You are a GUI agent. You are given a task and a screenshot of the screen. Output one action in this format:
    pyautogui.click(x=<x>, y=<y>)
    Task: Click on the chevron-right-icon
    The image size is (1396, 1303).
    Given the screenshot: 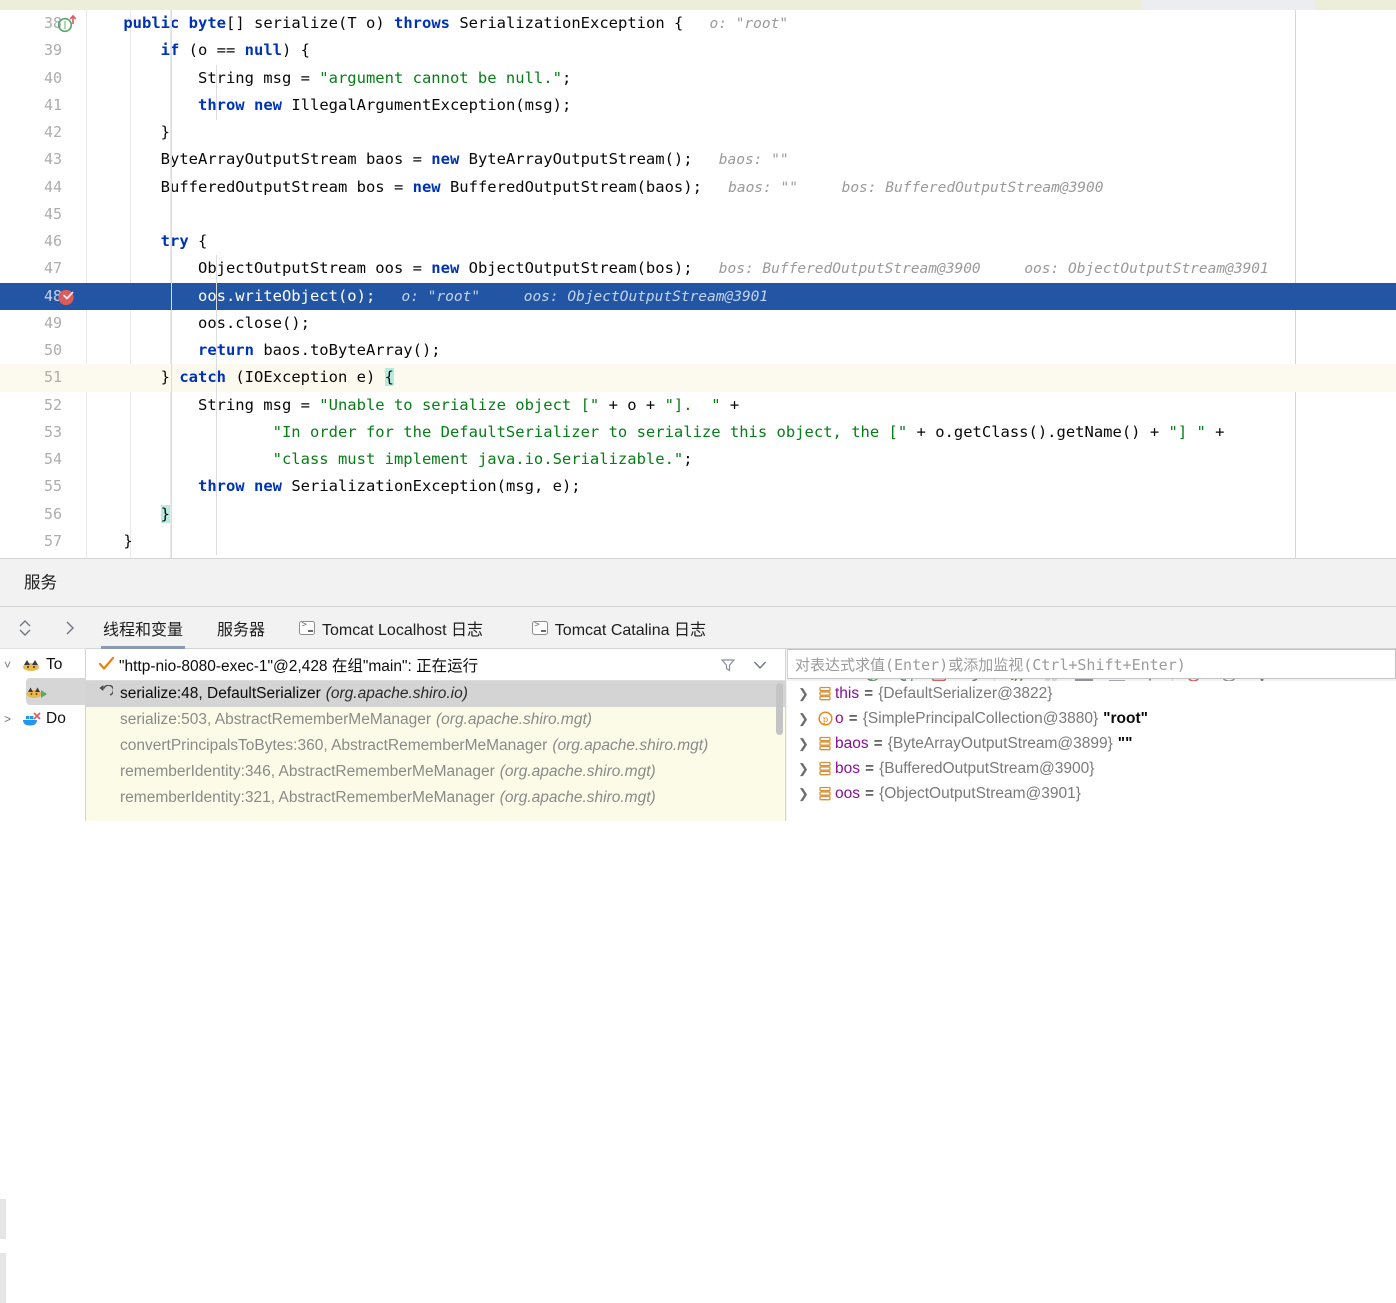 What is the action you would take?
    pyautogui.click(x=70, y=628)
    